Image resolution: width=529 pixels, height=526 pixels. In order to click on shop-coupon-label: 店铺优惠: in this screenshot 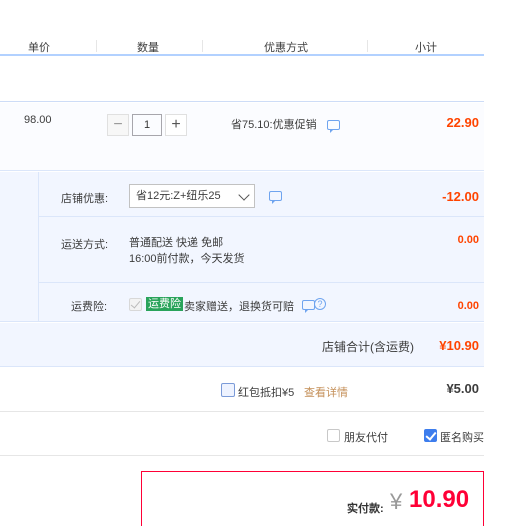, I will do `click(85, 199)`.